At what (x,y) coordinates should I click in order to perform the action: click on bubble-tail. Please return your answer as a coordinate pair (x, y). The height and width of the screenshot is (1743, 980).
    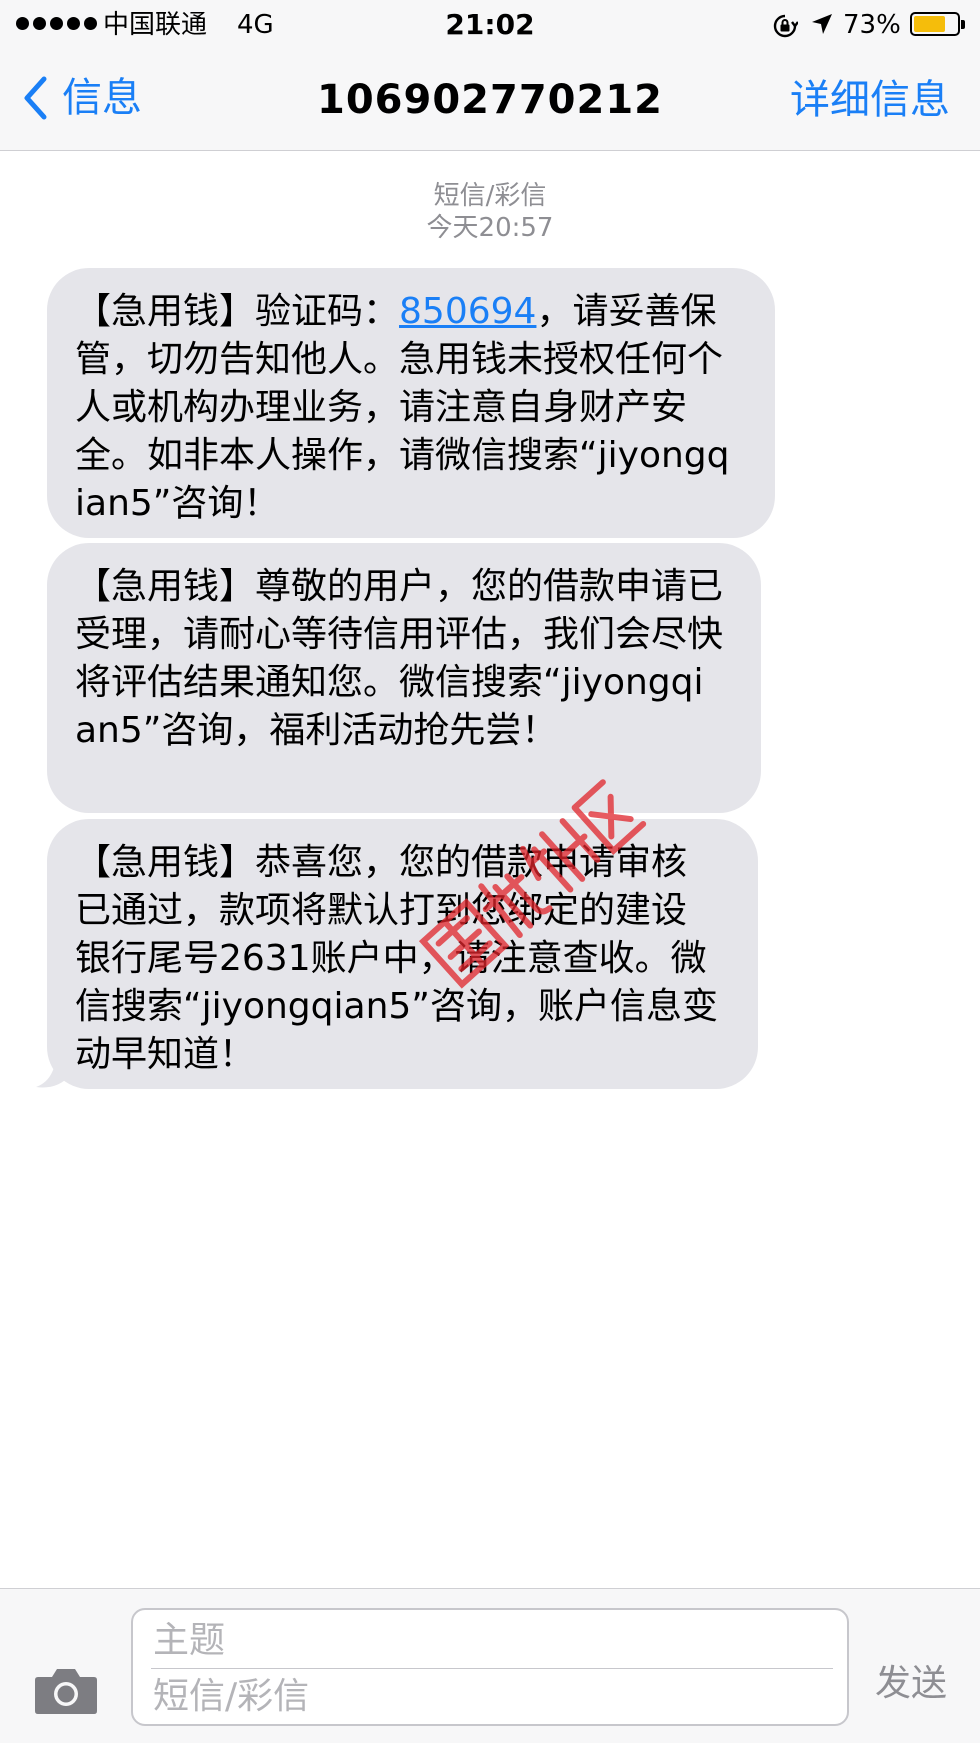
    Looking at the image, I should click on (53, 1070).